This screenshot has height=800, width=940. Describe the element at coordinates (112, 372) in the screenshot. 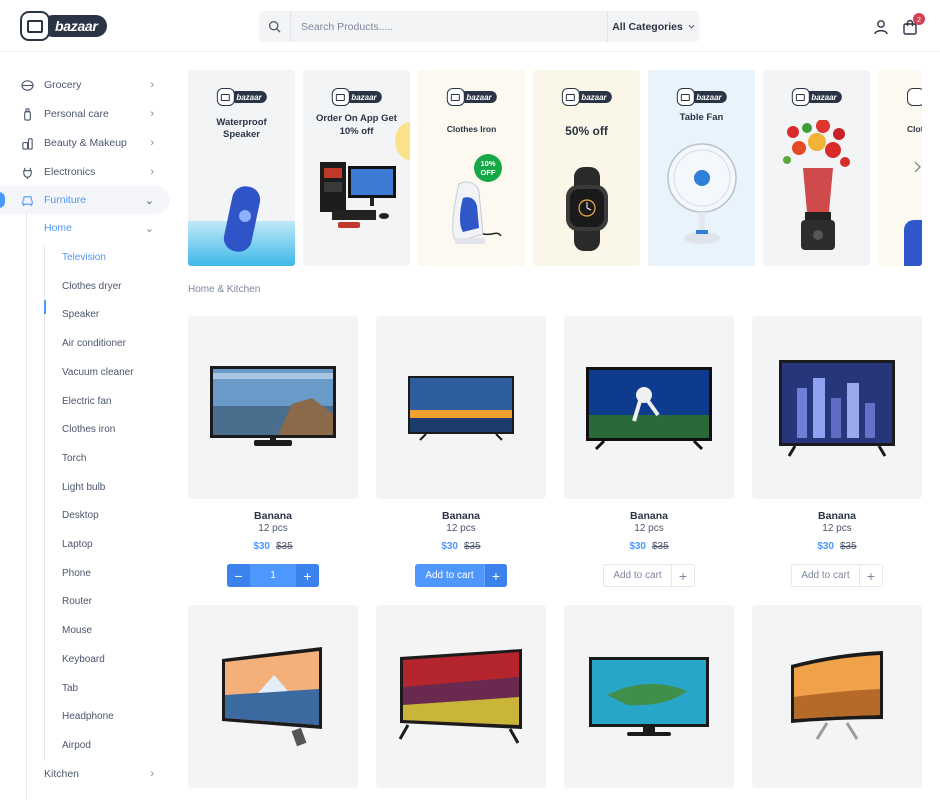

I see `subcategory-item: Vacuum cleaner` at that location.